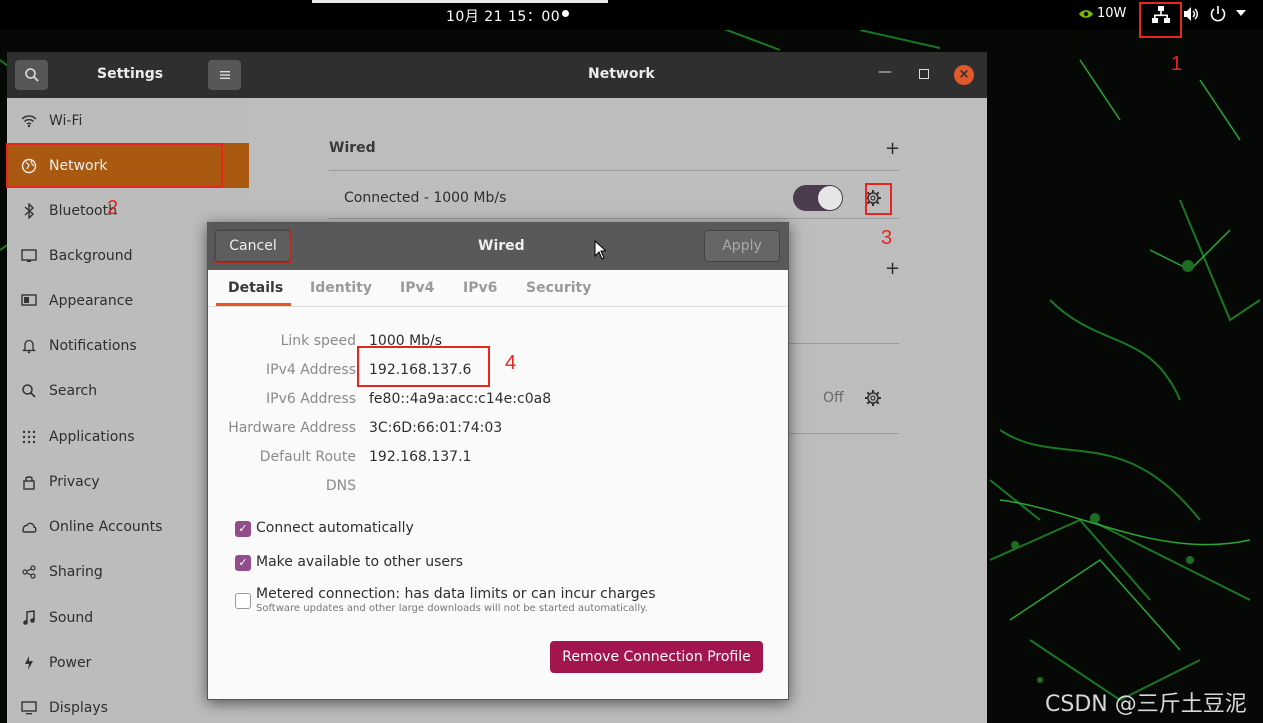 The height and width of the screenshot is (723, 1263). Describe the element at coordinates (29, 572) in the screenshot. I see `share-icon` at that location.